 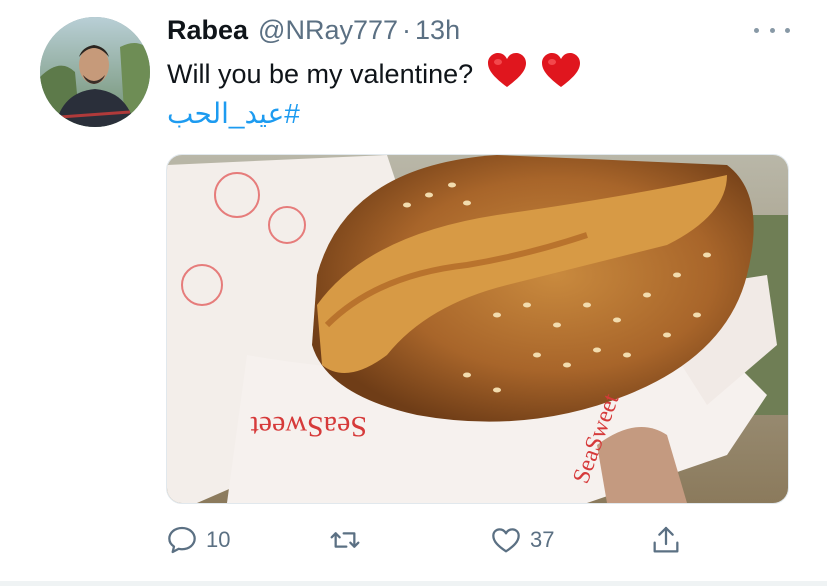 I want to click on speech-bubble-icon, so click(x=182, y=540).